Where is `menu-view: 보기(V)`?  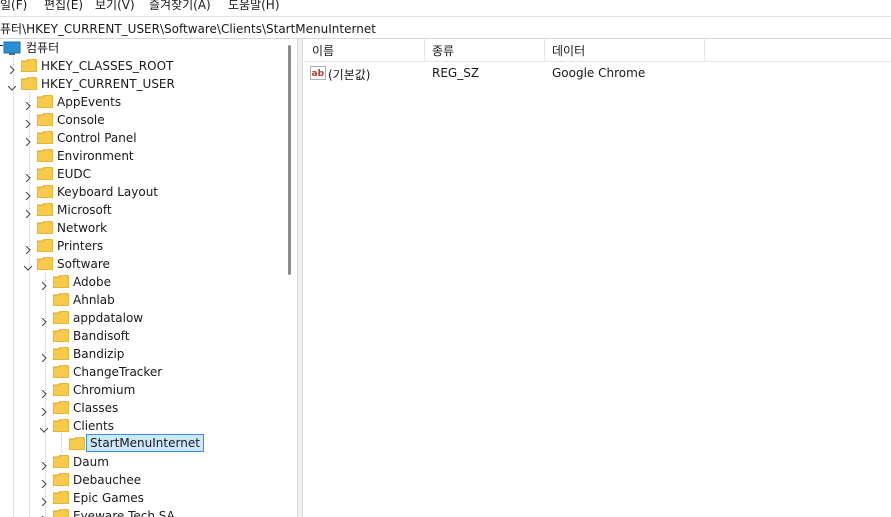
menu-view: 보기(V) is located at coordinates (115, 6).